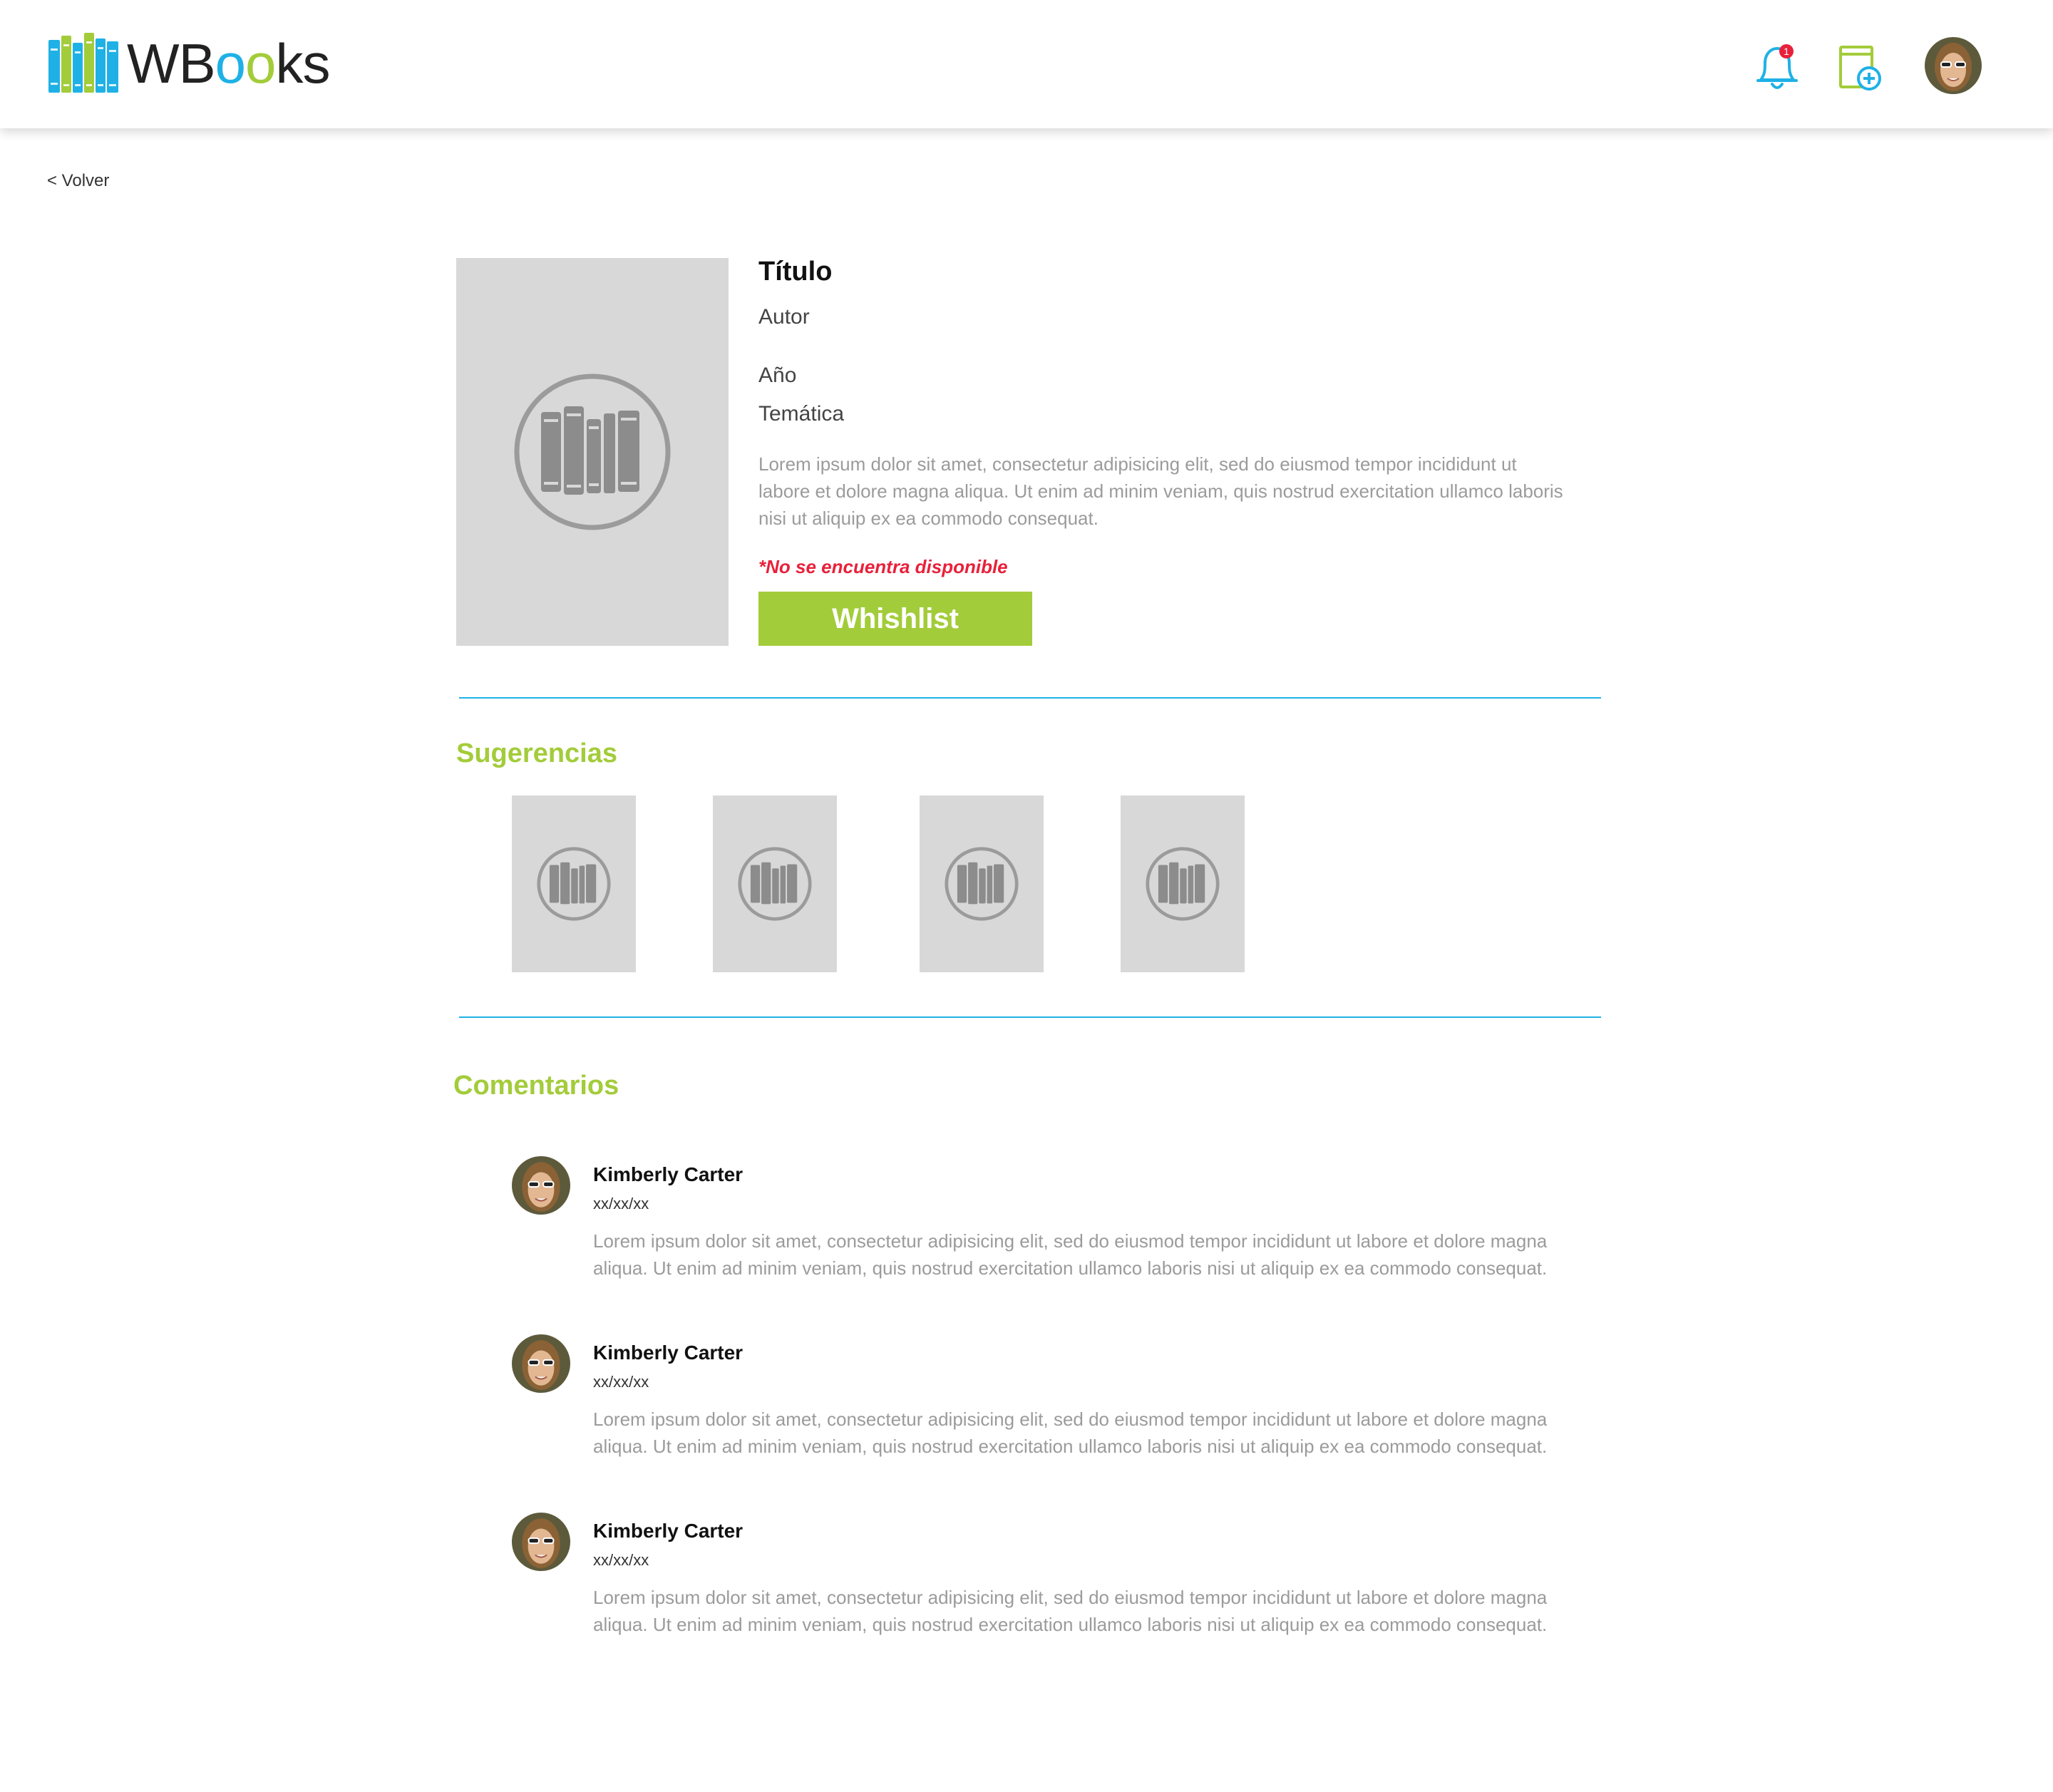 The height and width of the screenshot is (1792, 2053). Describe the element at coordinates (777, 376) in the screenshot. I see `book-year: Año` at that location.